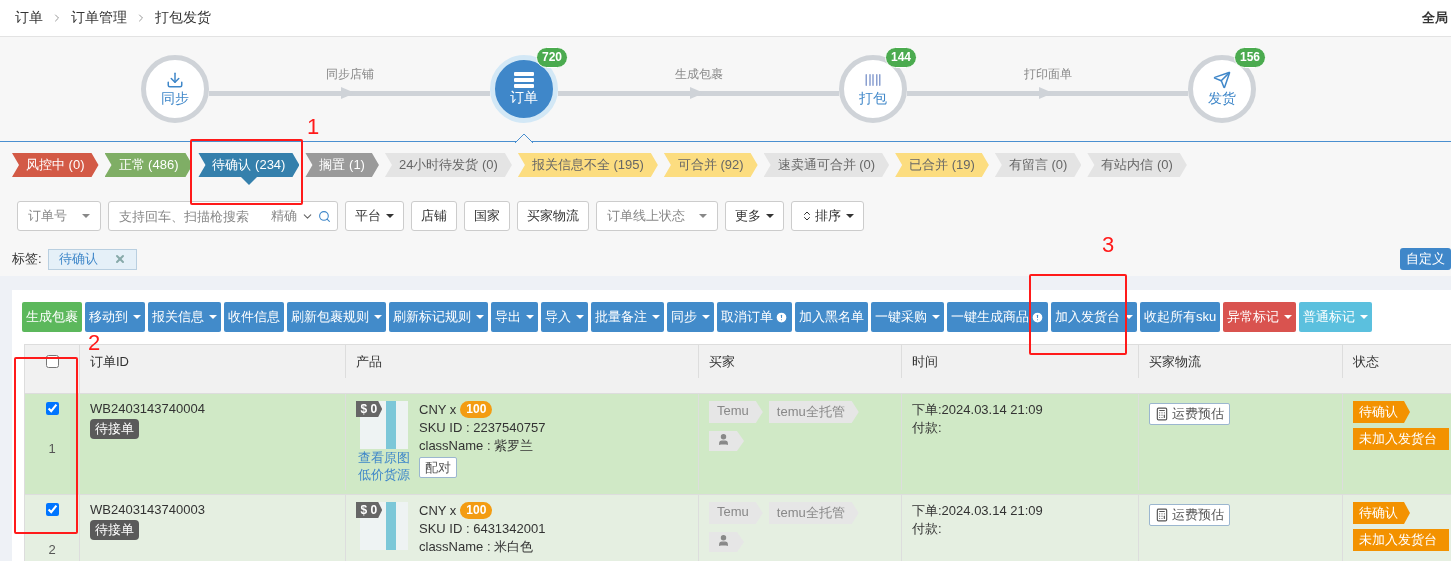 The height and width of the screenshot is (561, 1451). I want to click on count-badge: 156, so click(1249, 57).